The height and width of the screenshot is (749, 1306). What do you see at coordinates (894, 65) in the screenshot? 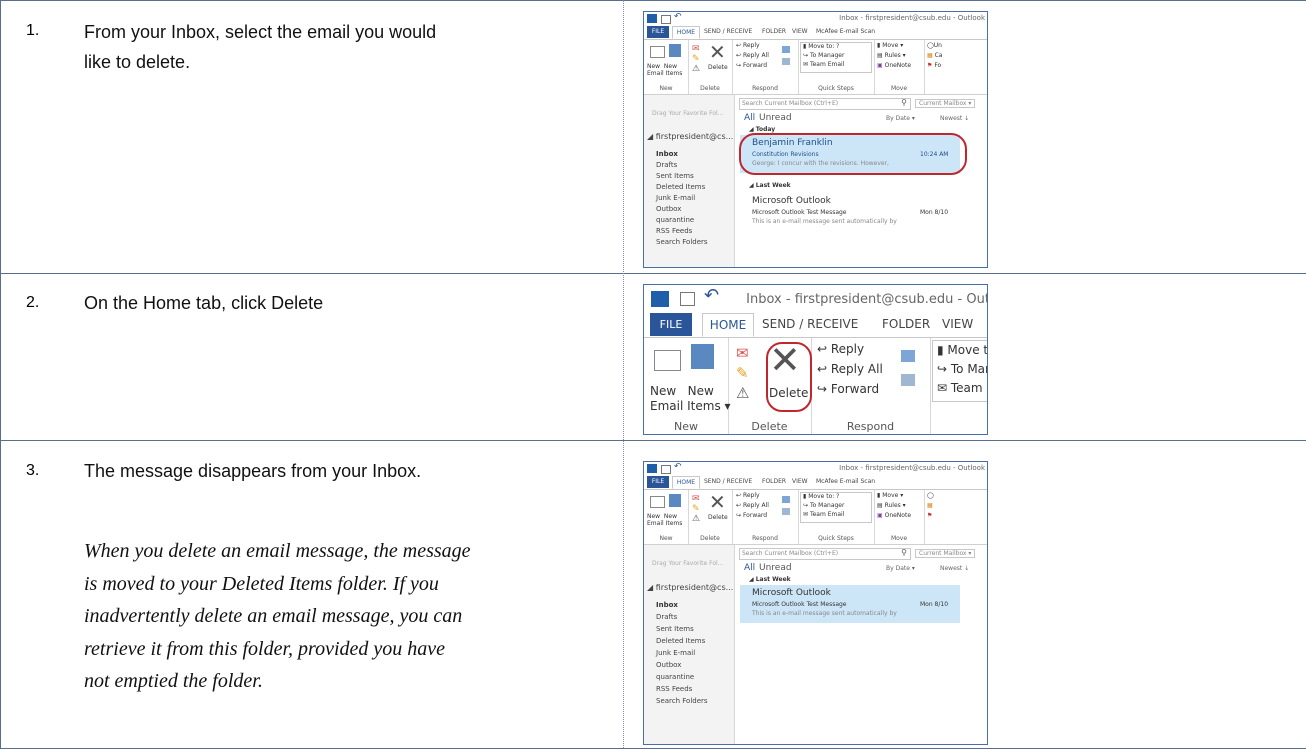
I see `onenote-button: ▣ OneNote` at bounding box center [894, 65].